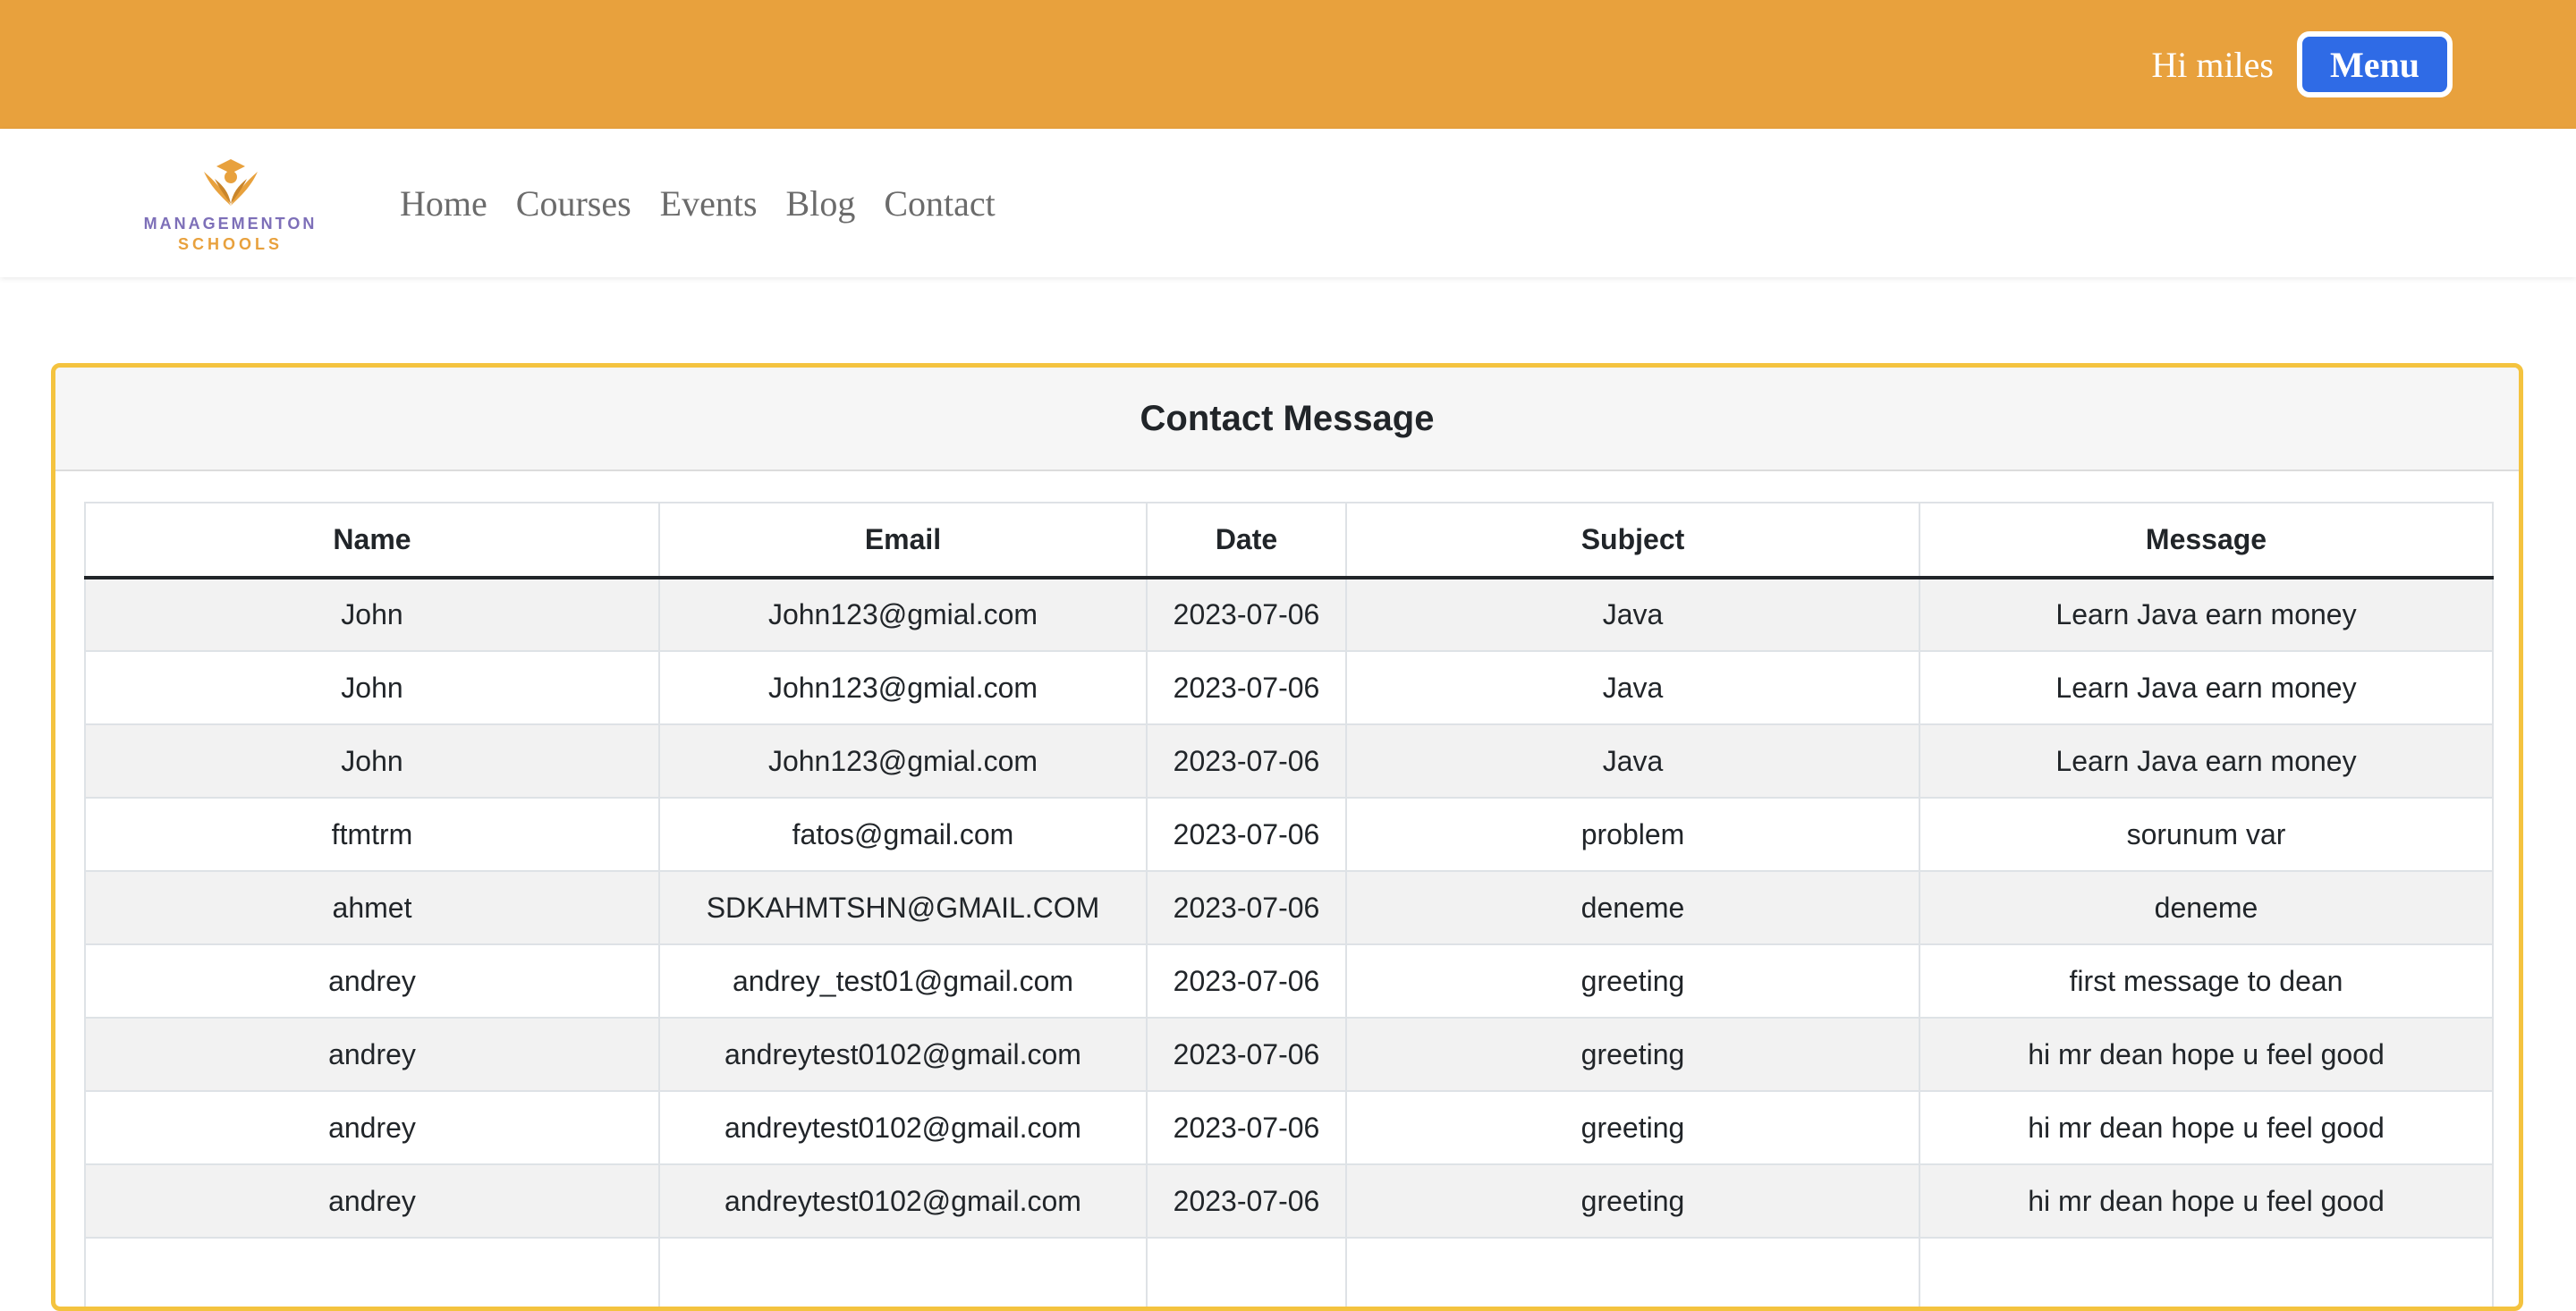  Describe the element at coordinates (1632, 834) in the screenshot. I see `cell-subject: problem` at that location.